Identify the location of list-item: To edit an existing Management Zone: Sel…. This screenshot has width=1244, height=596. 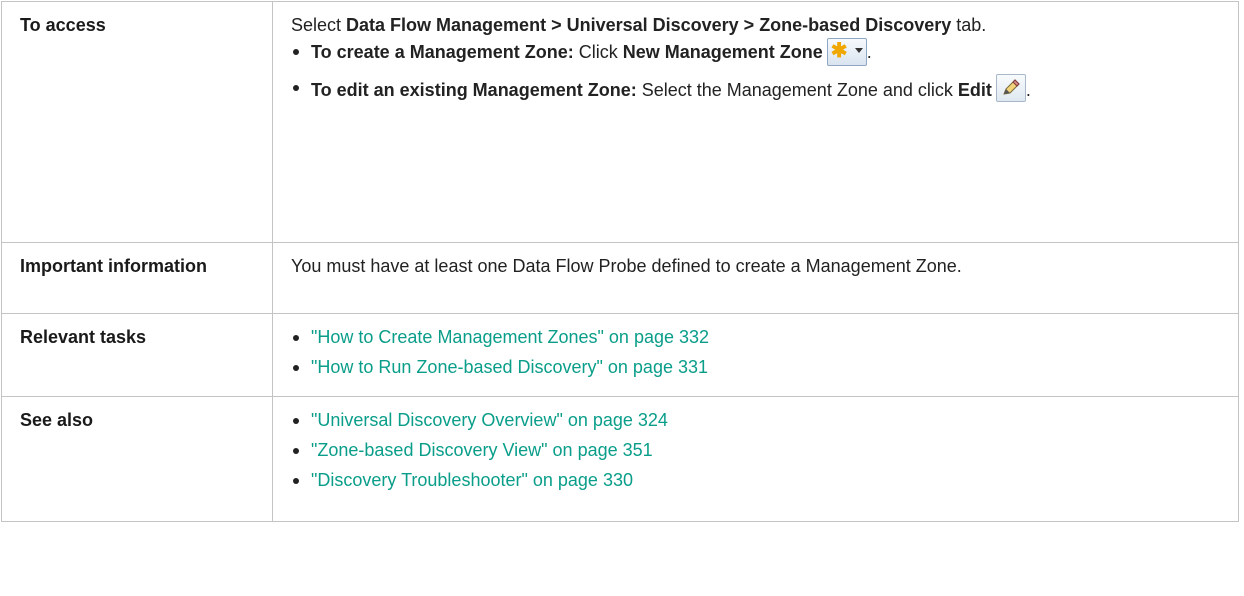
(755, 89).